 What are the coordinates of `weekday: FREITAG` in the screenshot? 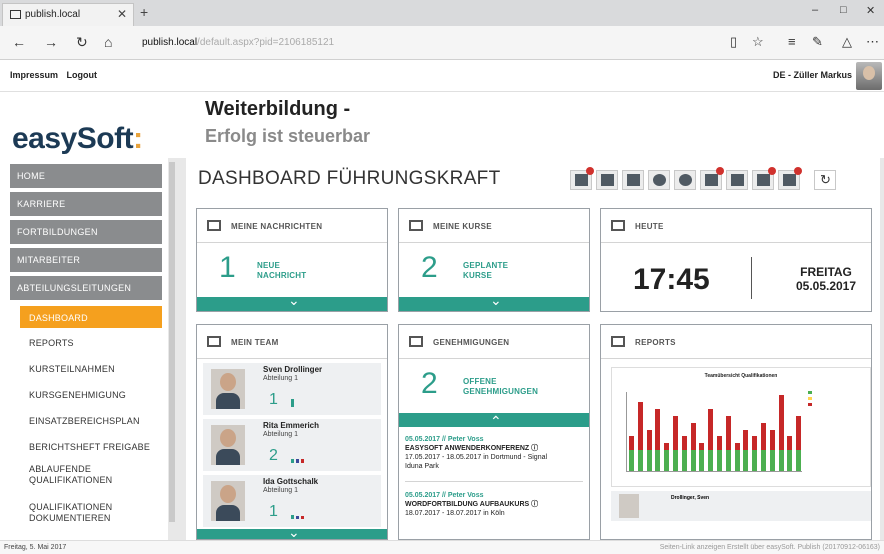 It's located at (826, 272).